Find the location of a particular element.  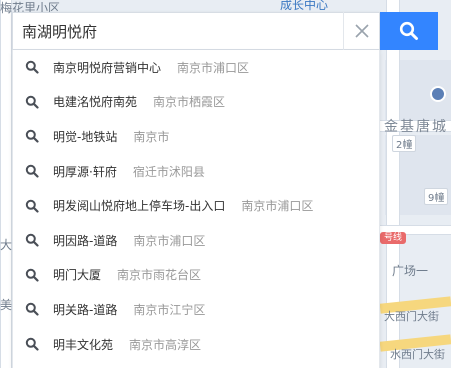

suggestion-area: 南京市栖霞区 is located at coordinates (189, 102).